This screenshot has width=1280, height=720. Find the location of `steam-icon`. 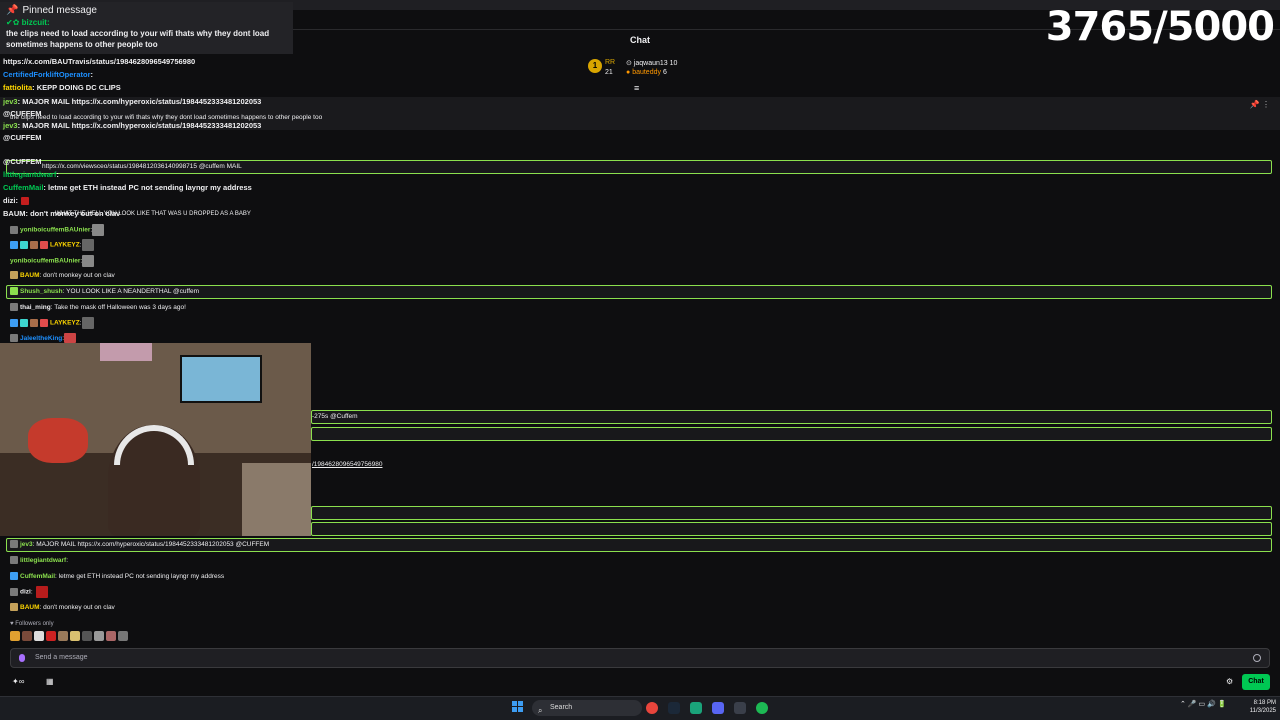

steam-icon is located at coordinates (674, 708).